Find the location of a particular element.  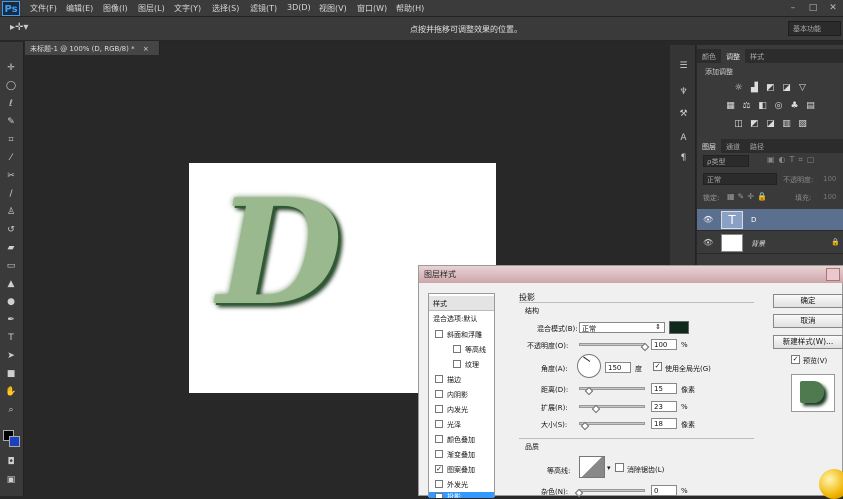

blend-options-item: 混合选项:默认 is located at coordinates (461, 318).